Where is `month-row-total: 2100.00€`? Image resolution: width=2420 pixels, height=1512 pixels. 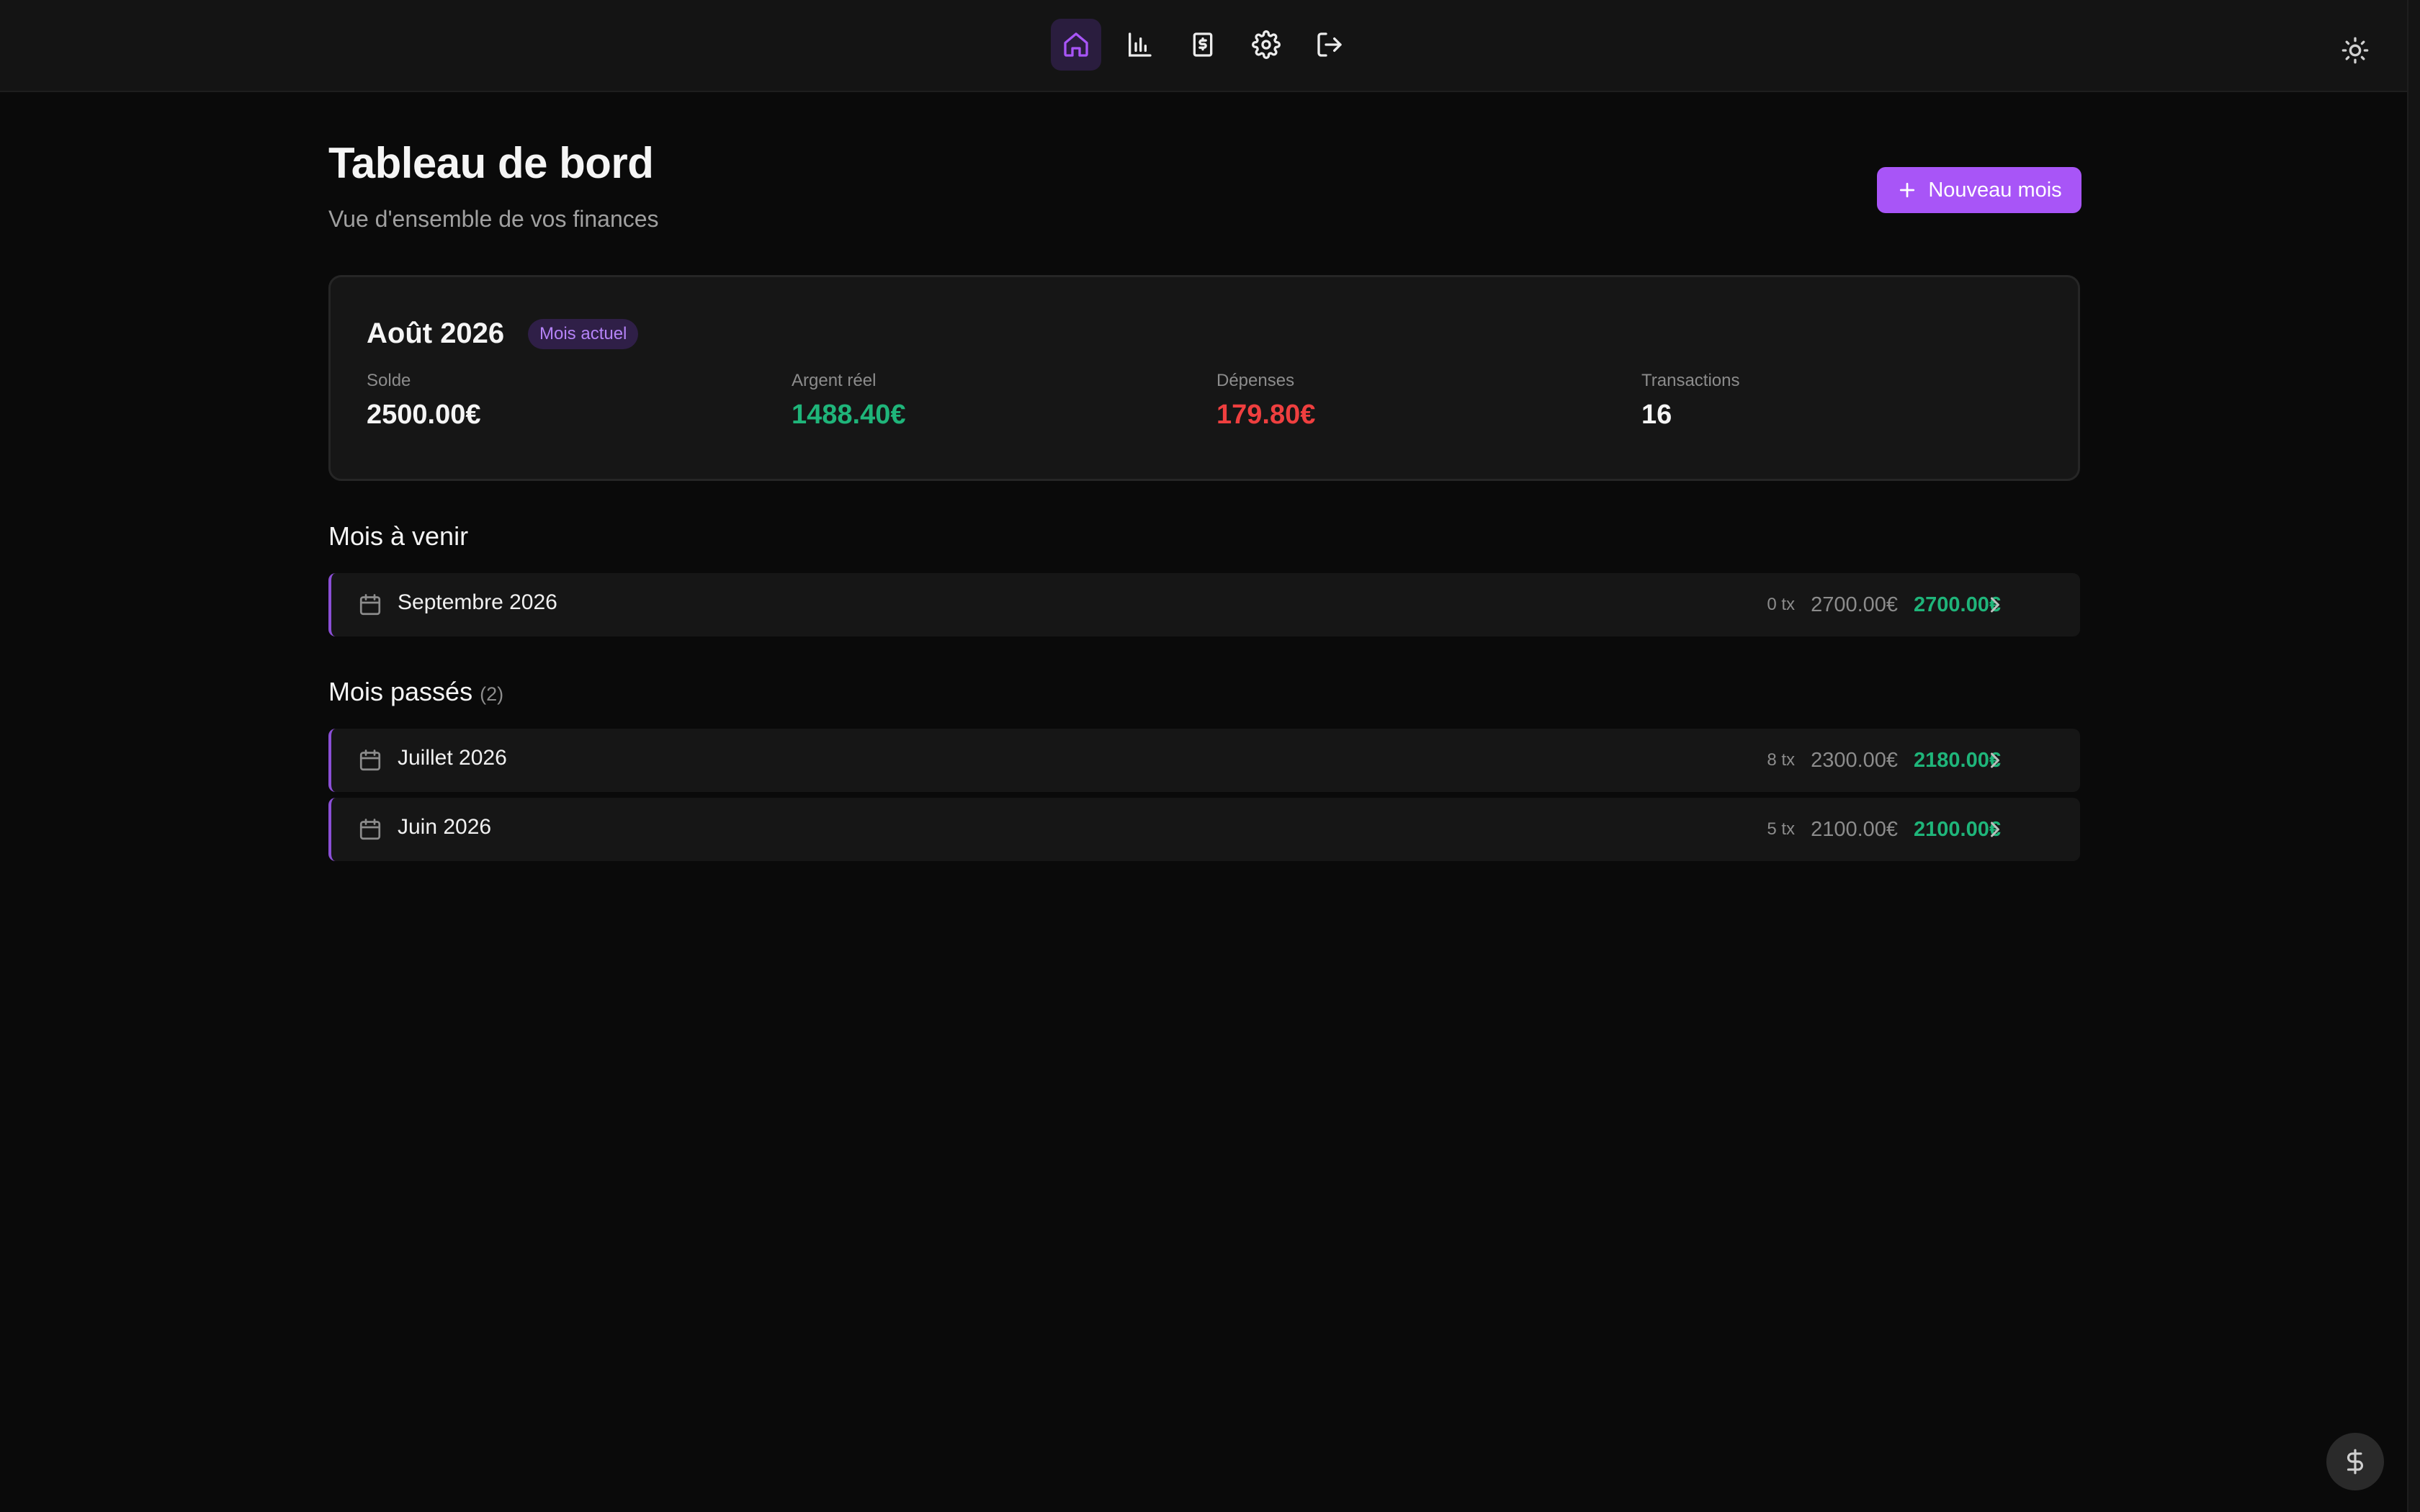
month-row-total: 2100.00€ is located at coordinates (1855, 829).